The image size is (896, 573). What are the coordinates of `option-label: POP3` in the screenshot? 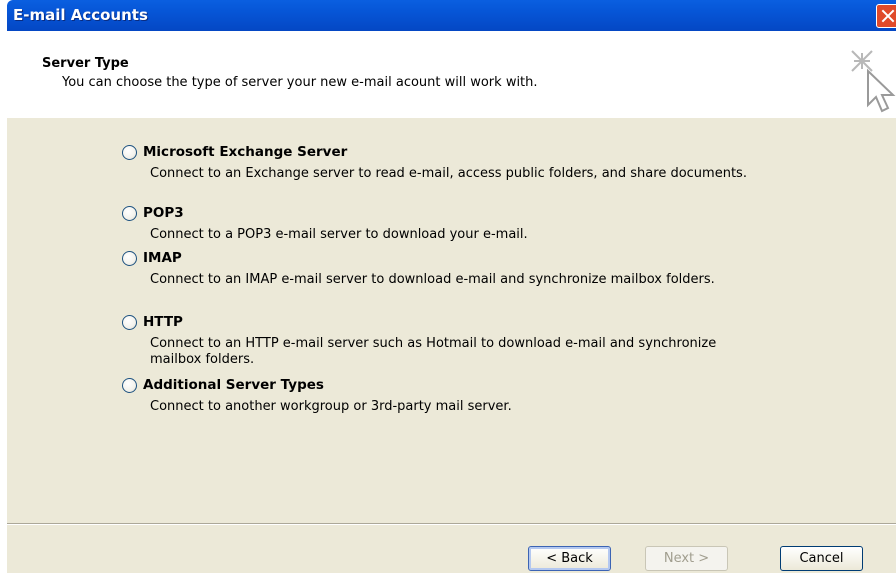 It's located at (163, 213).